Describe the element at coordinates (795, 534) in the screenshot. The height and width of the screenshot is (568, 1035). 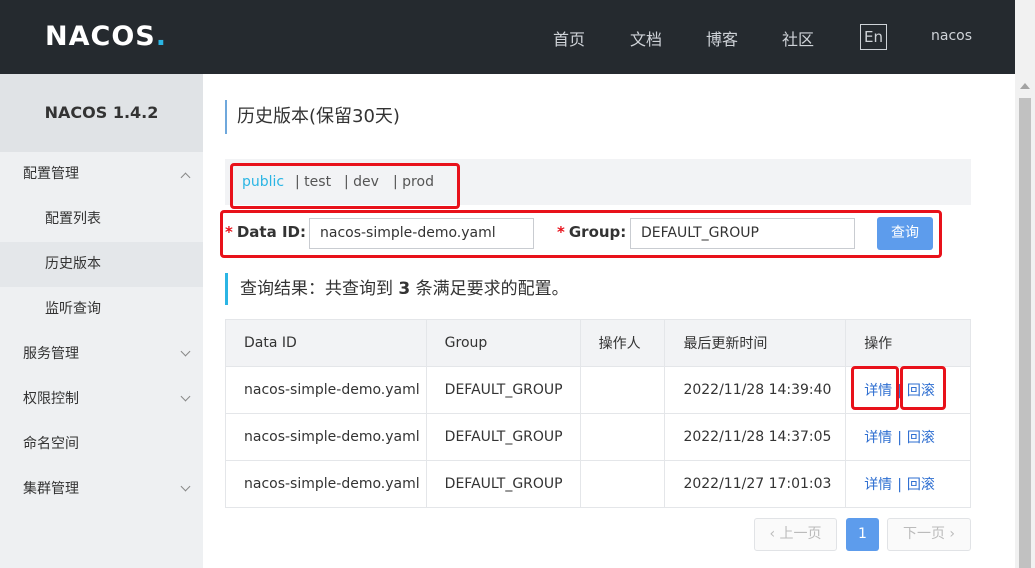
I see `pagination-prev-button: ‹ 上一页` at that location.